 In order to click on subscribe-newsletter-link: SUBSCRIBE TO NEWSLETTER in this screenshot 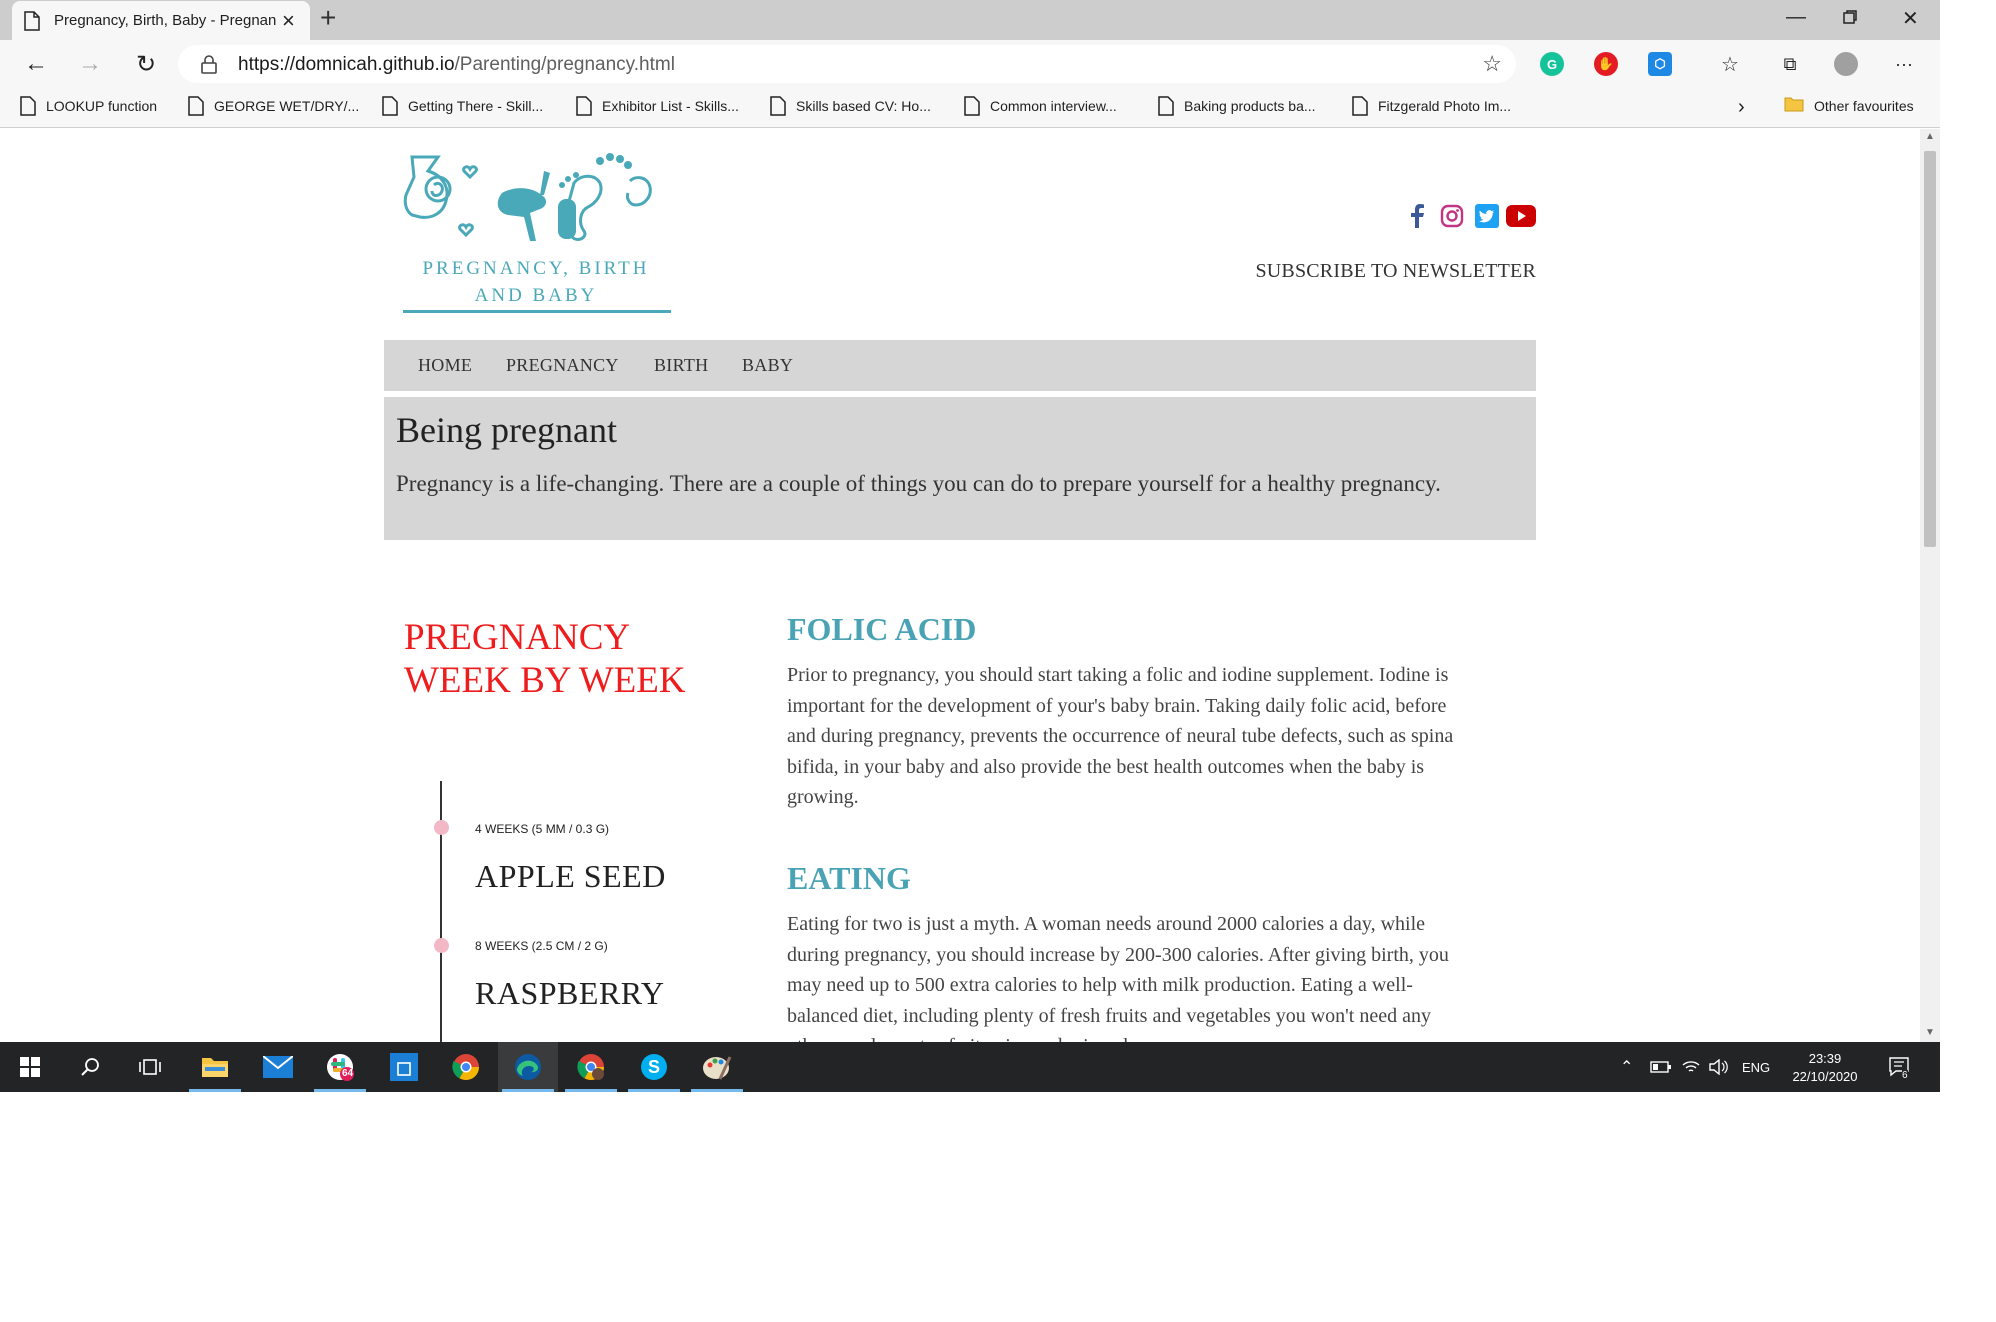, I will do `click(1358, 271)`.